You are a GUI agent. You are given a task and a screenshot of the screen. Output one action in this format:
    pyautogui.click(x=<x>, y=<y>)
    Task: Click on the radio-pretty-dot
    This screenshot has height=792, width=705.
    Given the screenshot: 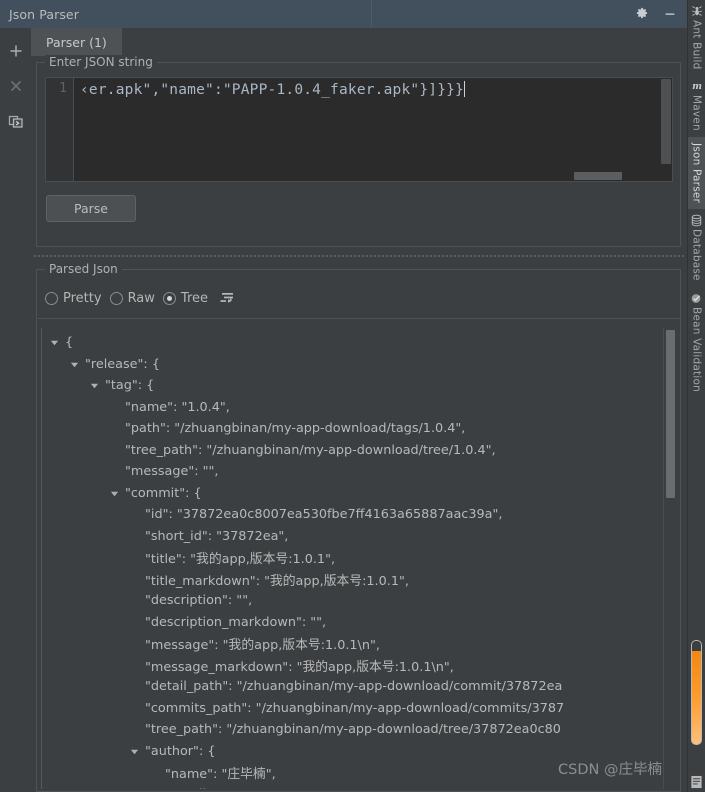 What is the action you would take?
    pyautogui.click(x=51, y=298)
    